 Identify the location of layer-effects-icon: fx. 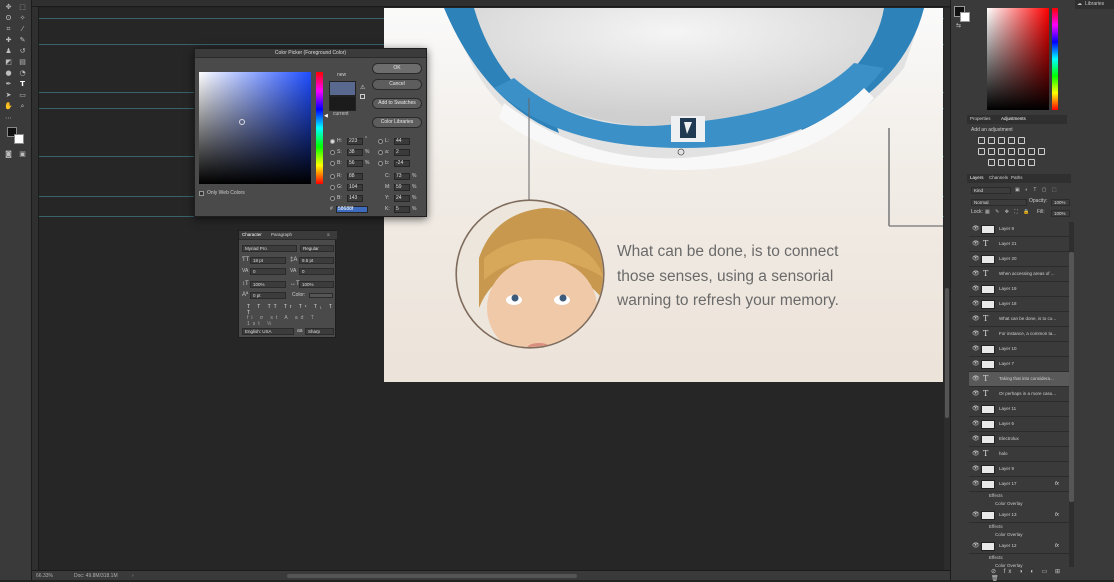
(1057, 515).